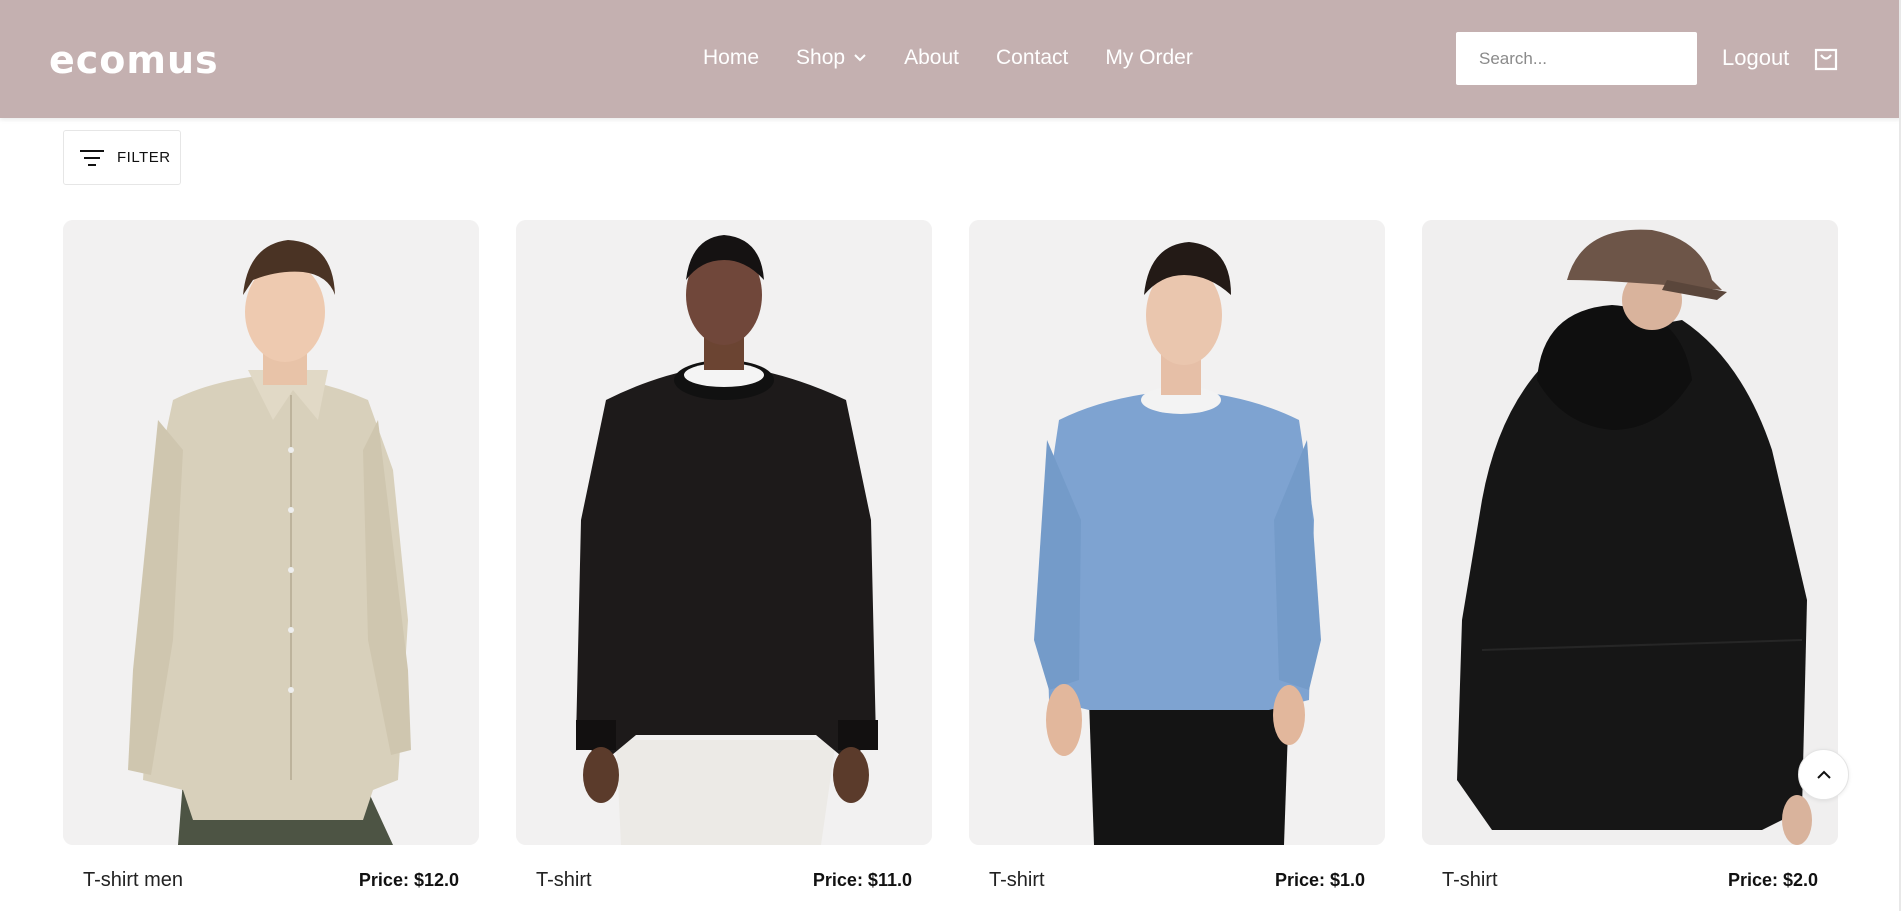 The height and width of the screenshot is (911, 1901). I want to click on nav-home-label: Home, so click(731, 57).